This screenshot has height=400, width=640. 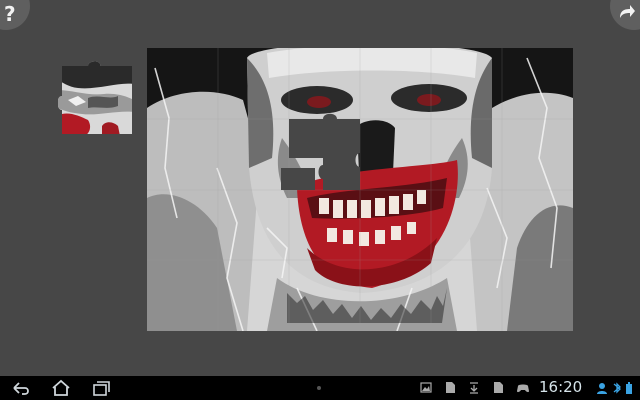 What do you see at coordinates (96, 98) in the screenshot?
I see `loose-puzzle-piece` at bounding box center [96, 98].